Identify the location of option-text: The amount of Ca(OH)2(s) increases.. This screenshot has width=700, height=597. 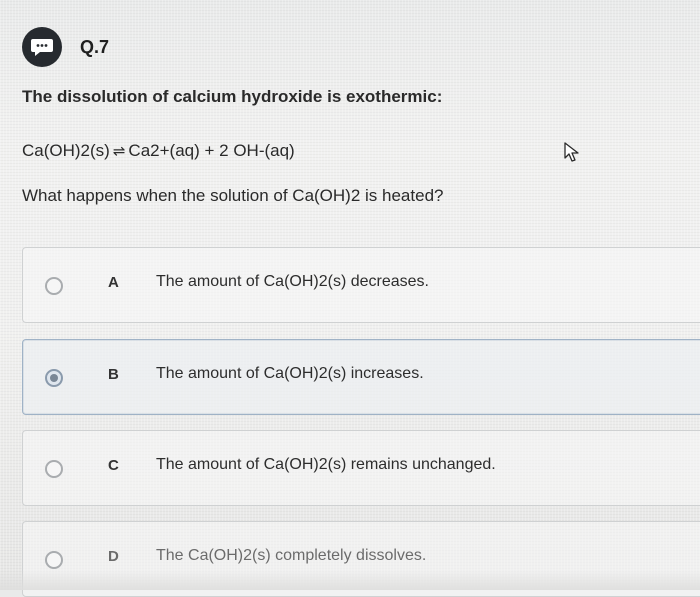
(290, 373).